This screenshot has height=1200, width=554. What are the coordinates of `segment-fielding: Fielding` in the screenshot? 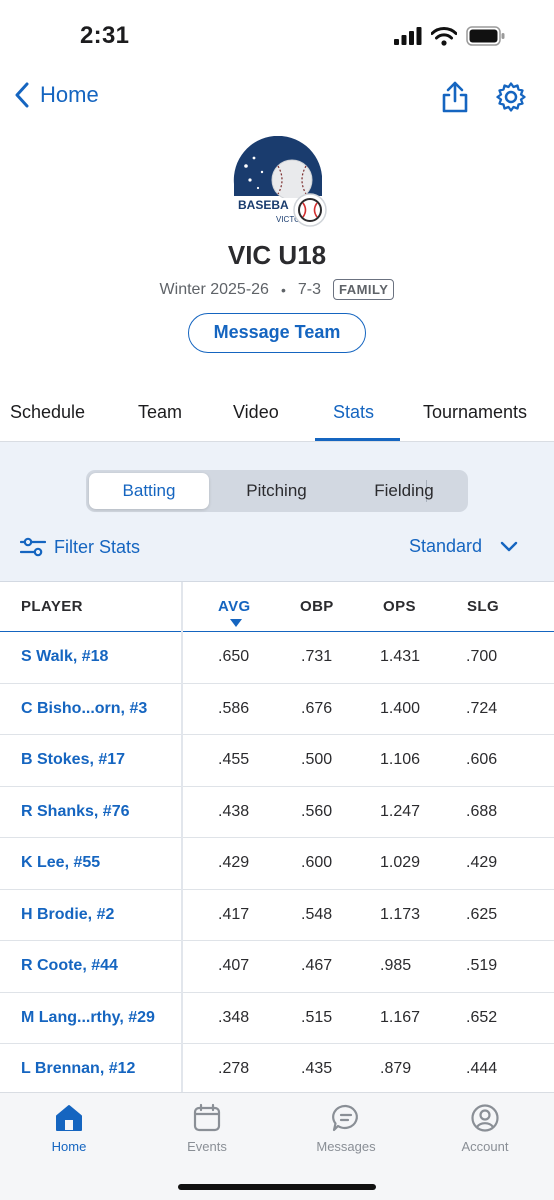 It's located at (404, 491).